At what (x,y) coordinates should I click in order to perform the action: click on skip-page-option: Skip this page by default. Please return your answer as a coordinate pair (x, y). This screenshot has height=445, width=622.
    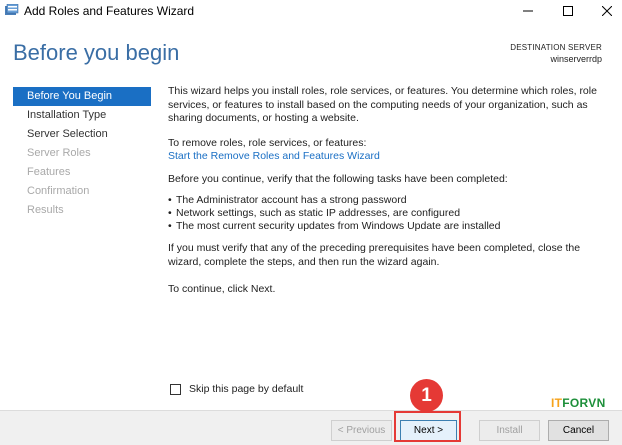
    Looking at the image, I should click on (236, 389).